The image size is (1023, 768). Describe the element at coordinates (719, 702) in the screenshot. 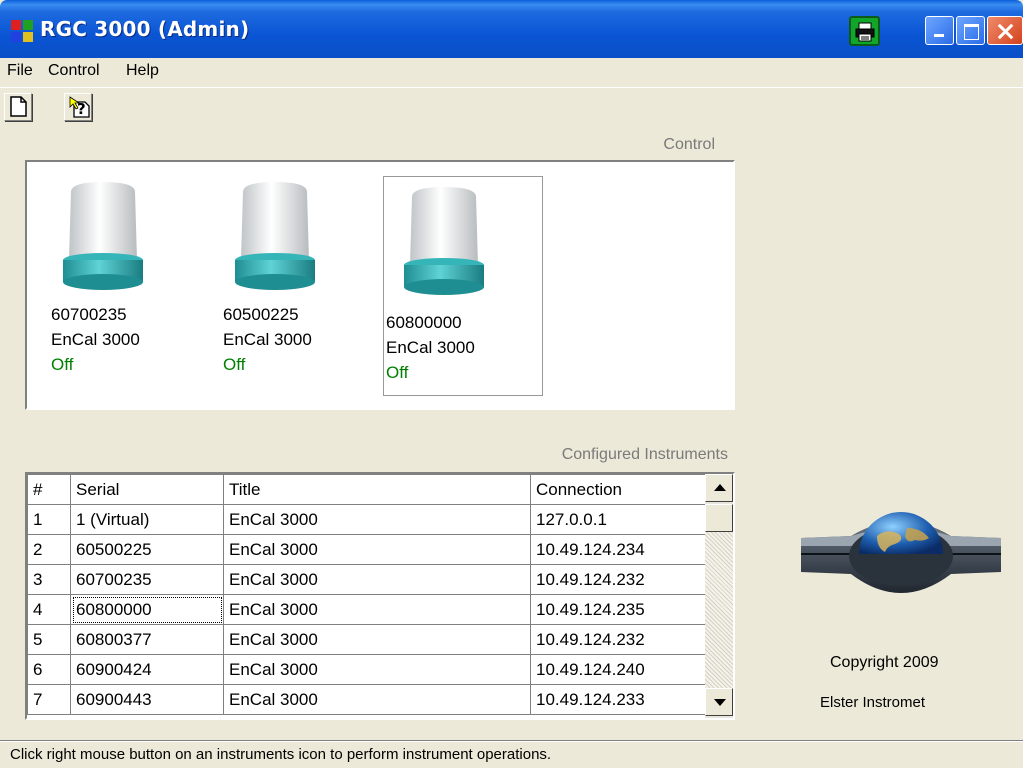

I see `scroll-down-icon` at that location.